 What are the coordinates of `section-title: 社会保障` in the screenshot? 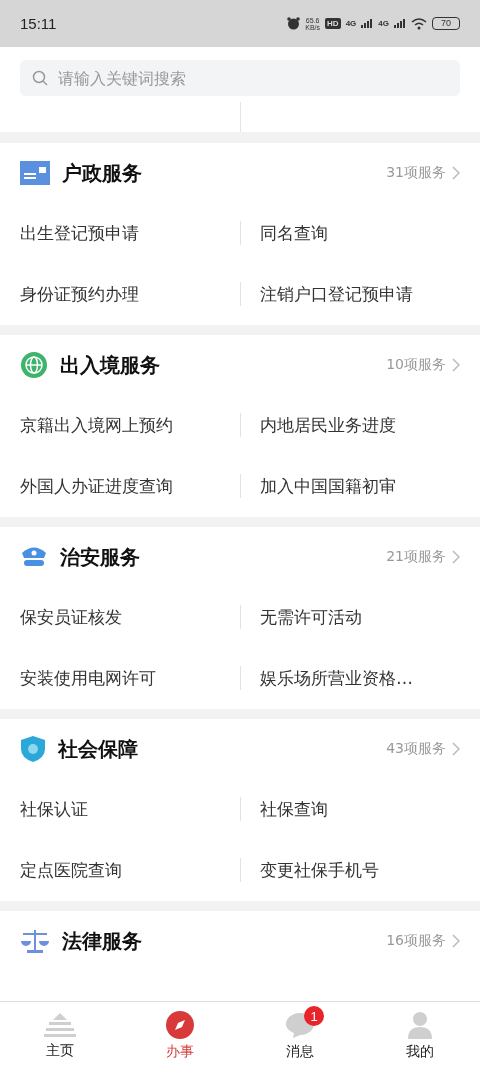 It's located at (98, 749).